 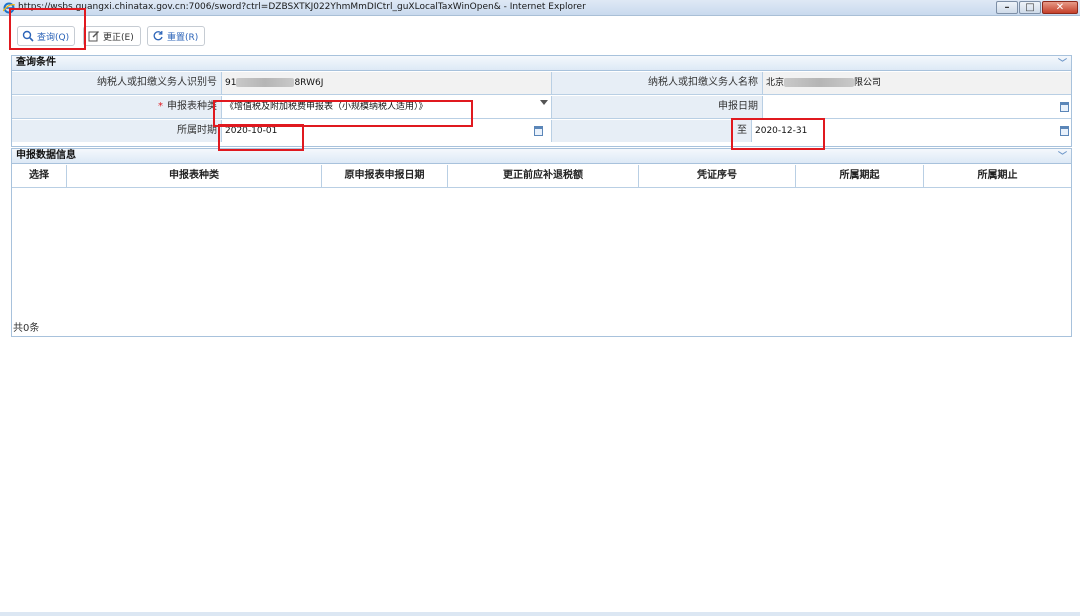 I want to click on column-header-original-date: 原申报表申报日期, so click(x=385, y=176).